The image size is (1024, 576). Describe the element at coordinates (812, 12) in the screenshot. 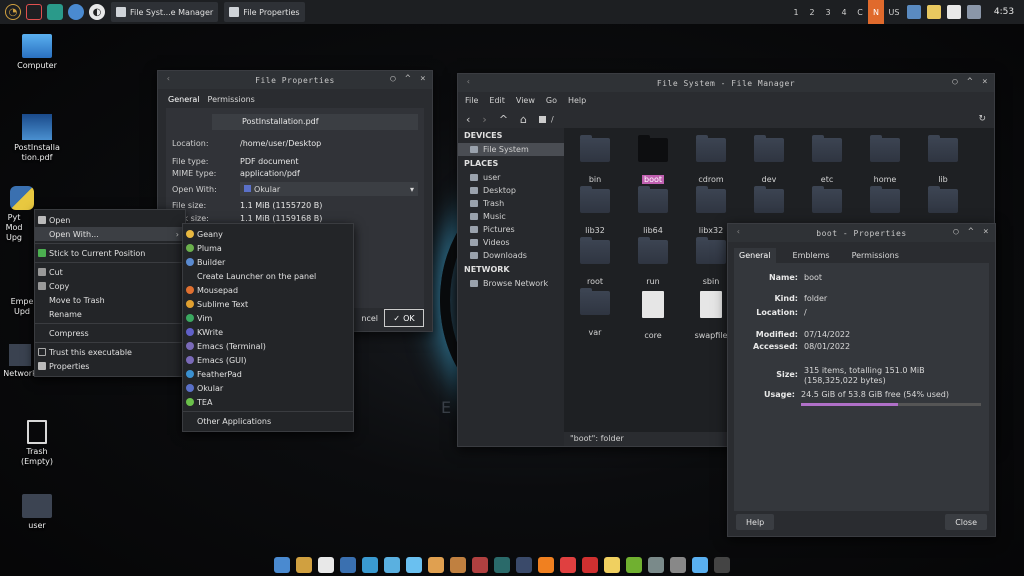

I see `workspace-2: 2` at that location.